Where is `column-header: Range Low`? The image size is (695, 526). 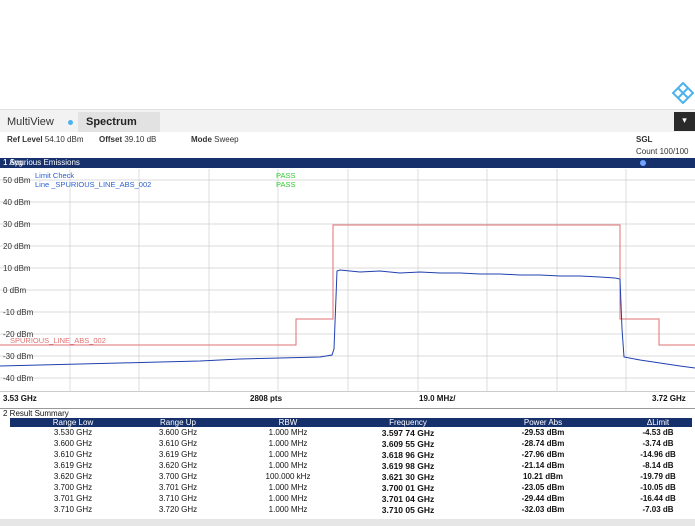
column-header: Range Low is located at coordinates (73, 422).